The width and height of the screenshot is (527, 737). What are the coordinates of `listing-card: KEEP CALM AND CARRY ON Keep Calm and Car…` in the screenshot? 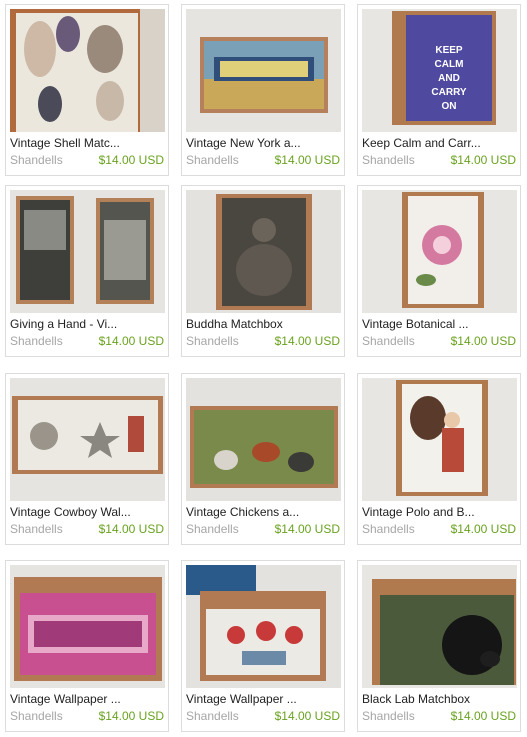 It's located at (439, 90).